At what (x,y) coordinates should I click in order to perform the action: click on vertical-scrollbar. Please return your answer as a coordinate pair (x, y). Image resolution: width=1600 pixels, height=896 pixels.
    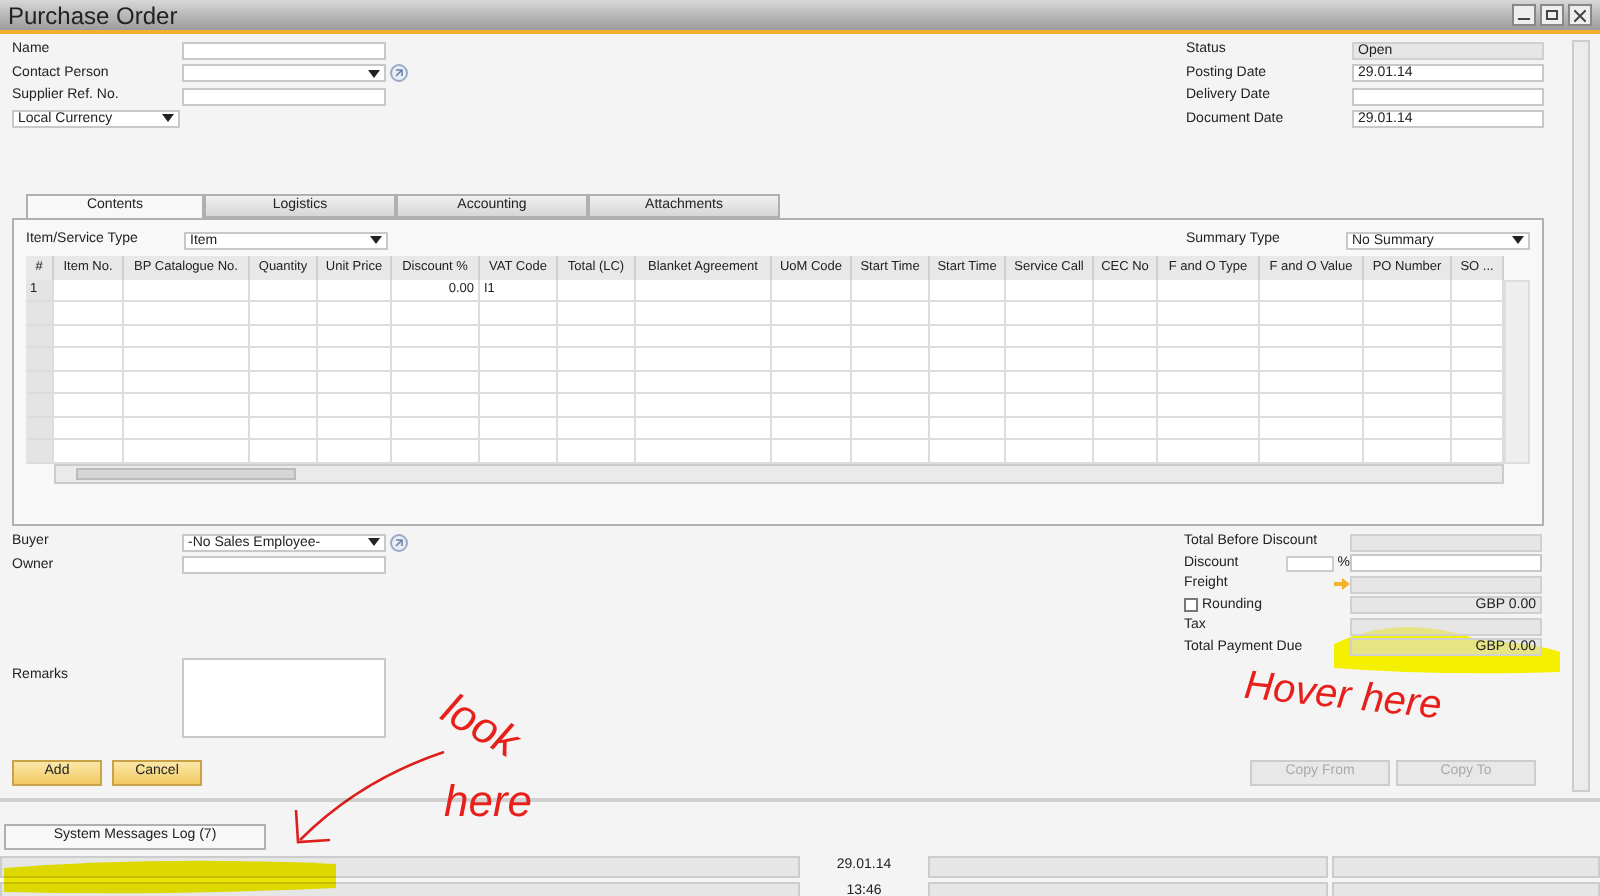
    Looking at the image, I should click on (1517, 371).